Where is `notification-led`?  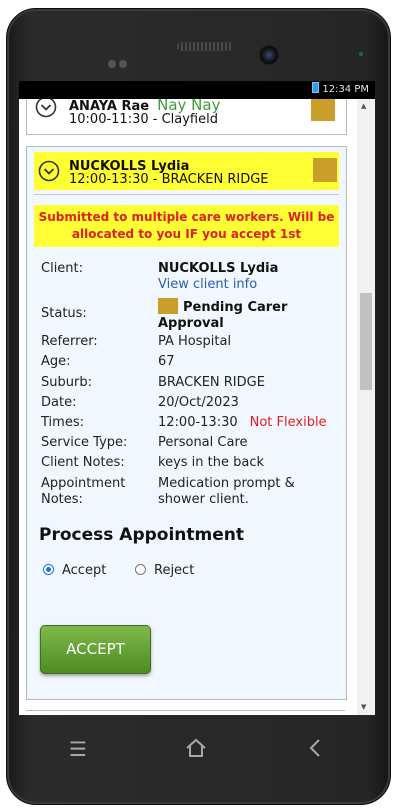 notification-led is located at coordinates (361, 54).